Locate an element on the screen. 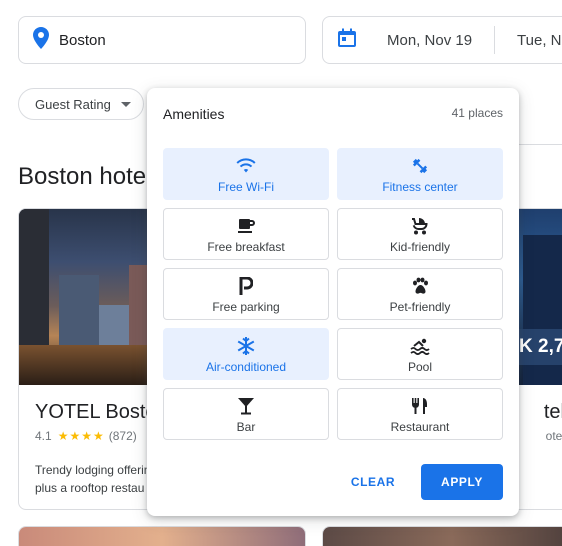 The image size is (562, 546). calendar-icon is located at coordinates (347, 40).